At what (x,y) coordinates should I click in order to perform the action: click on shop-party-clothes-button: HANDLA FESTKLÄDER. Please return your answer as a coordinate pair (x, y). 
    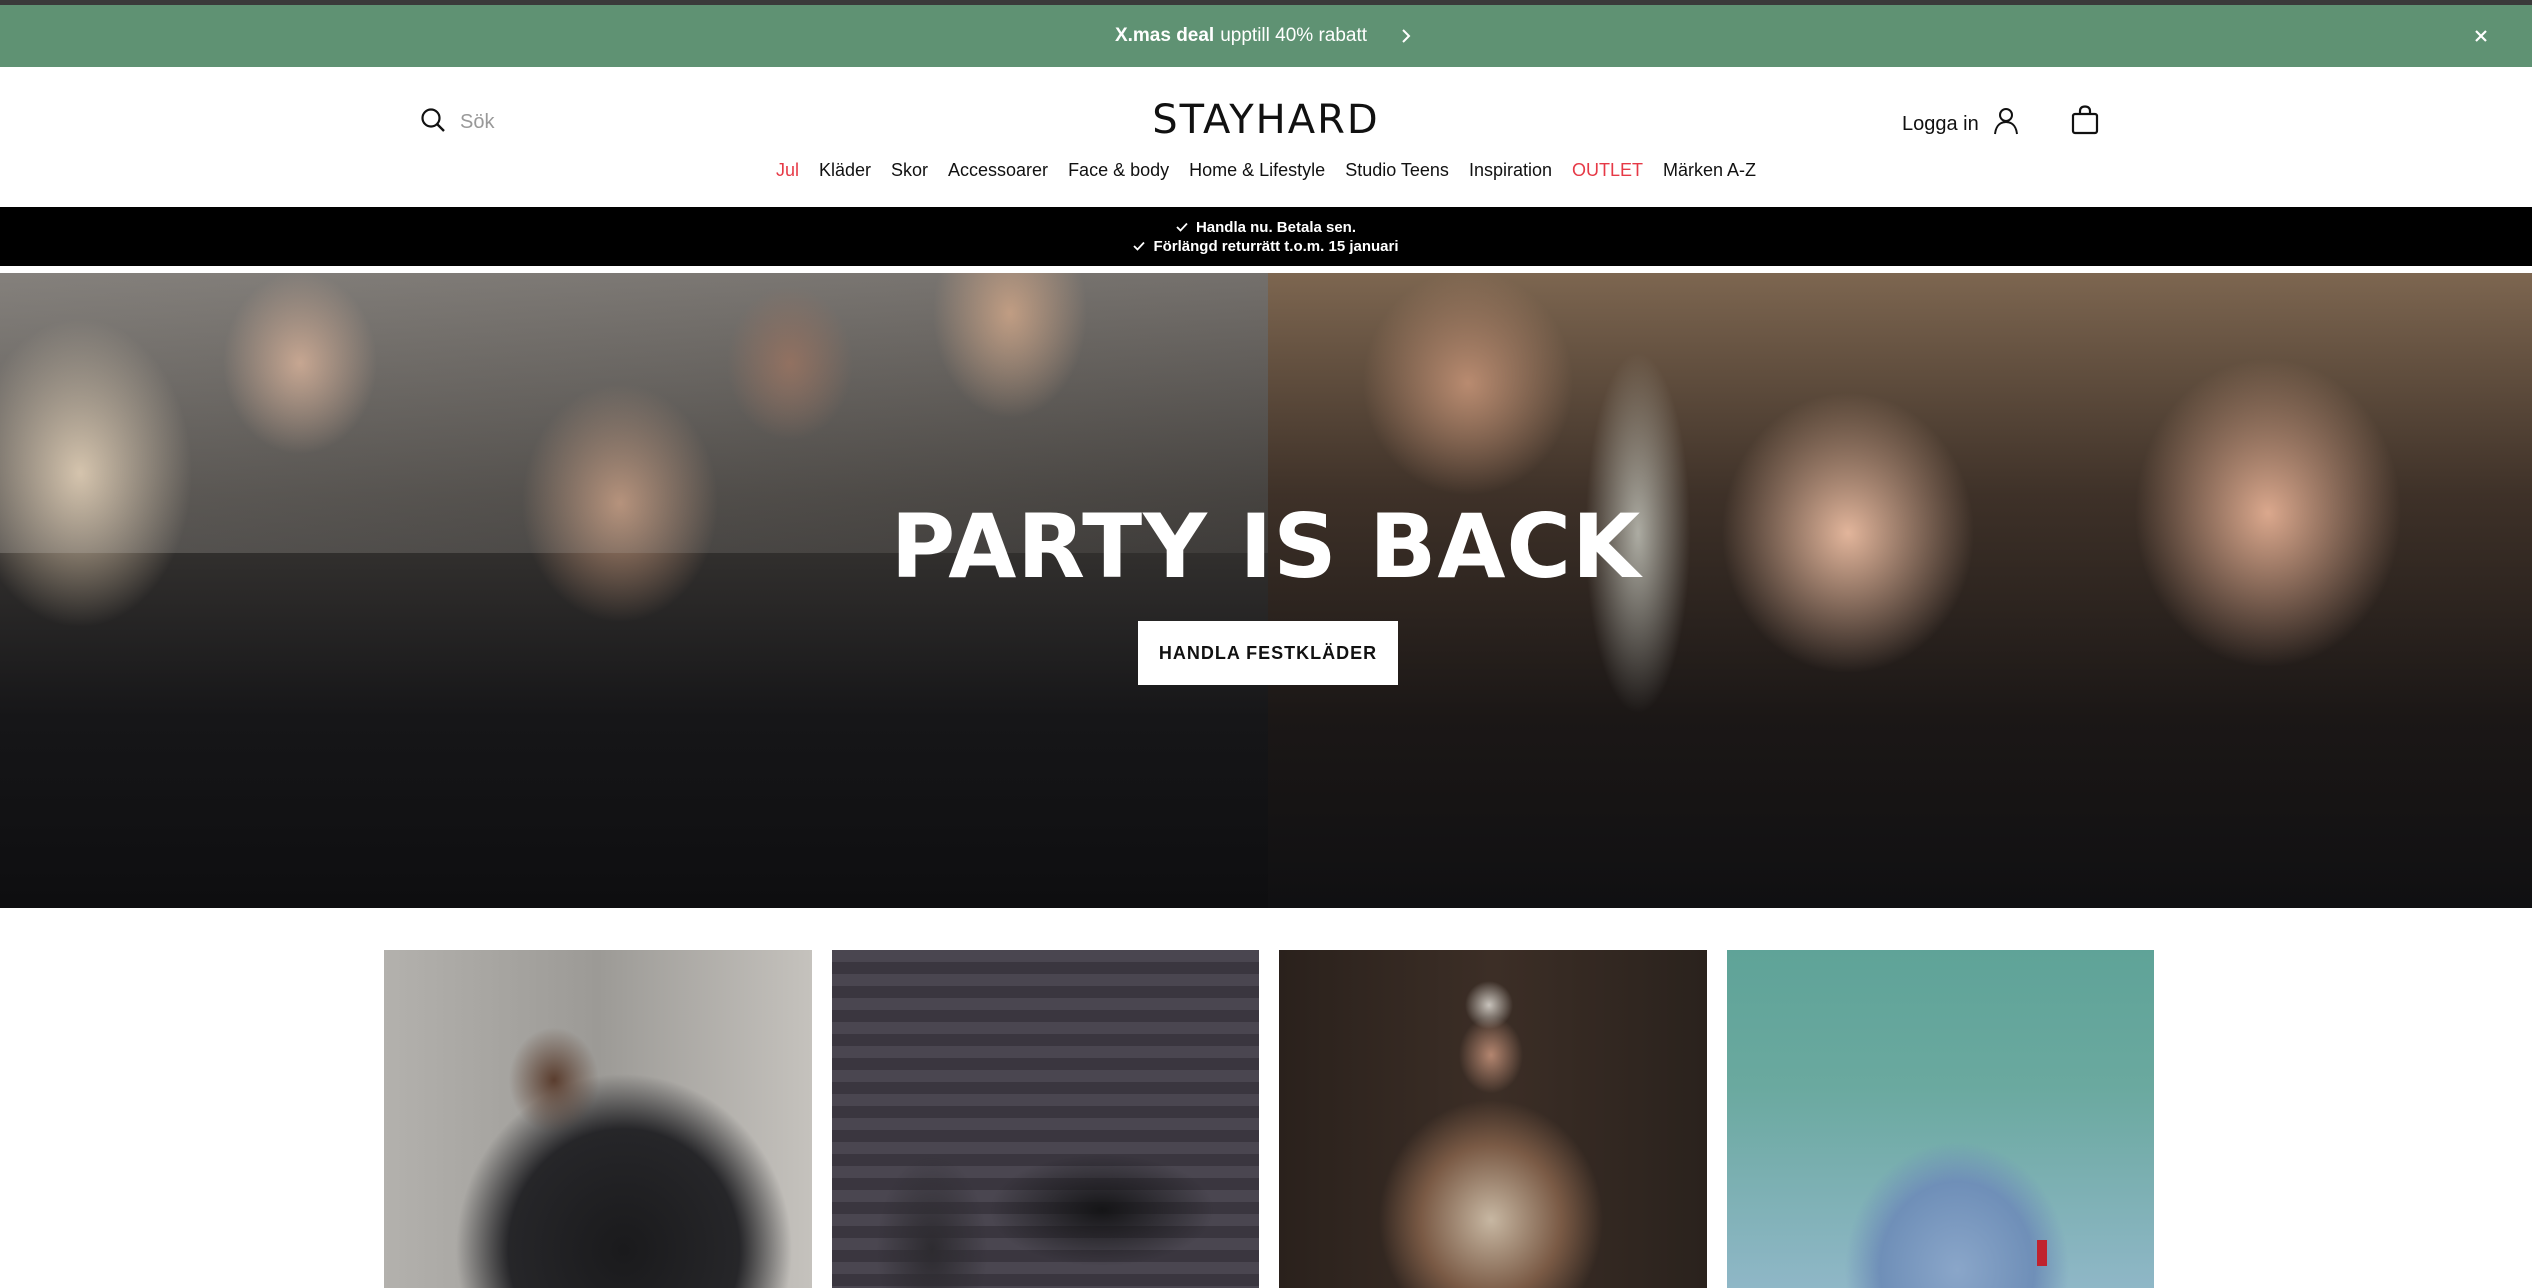
    Looking at the image, I should click on (1268, 653).